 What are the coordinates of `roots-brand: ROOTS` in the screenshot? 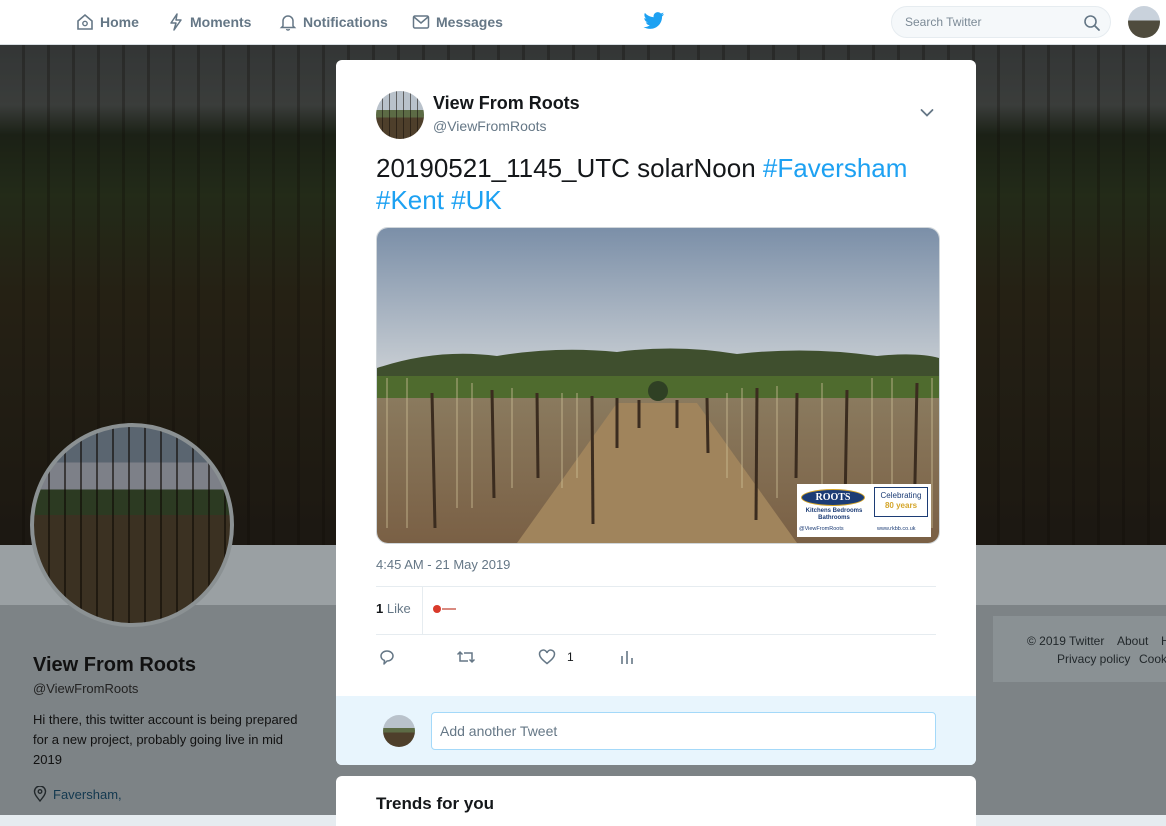 It's located at (833, 497).